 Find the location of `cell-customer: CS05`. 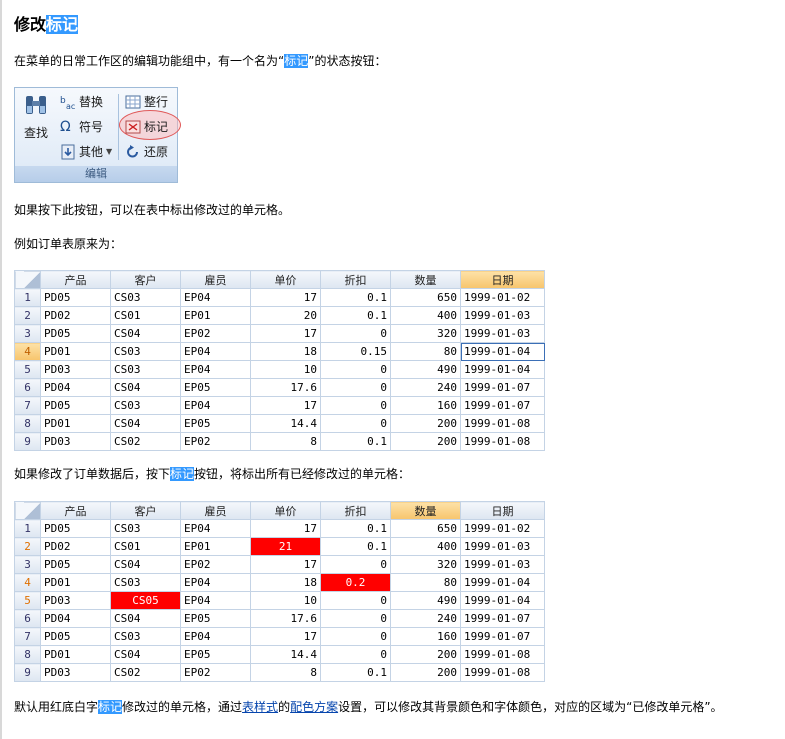

cell-customer: CS05 is located at coordinates (145, 600).